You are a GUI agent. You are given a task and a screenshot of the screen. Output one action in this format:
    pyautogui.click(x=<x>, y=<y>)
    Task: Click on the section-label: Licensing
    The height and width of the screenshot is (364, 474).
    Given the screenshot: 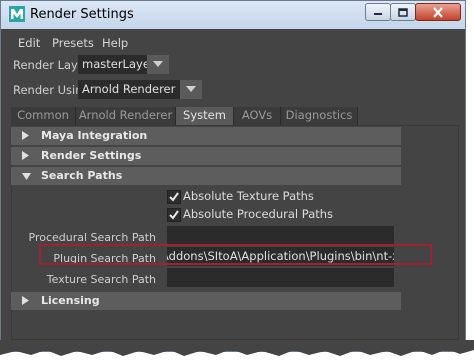 What is the action you would take?
    pyautogui.click(x=70, y=300)
    